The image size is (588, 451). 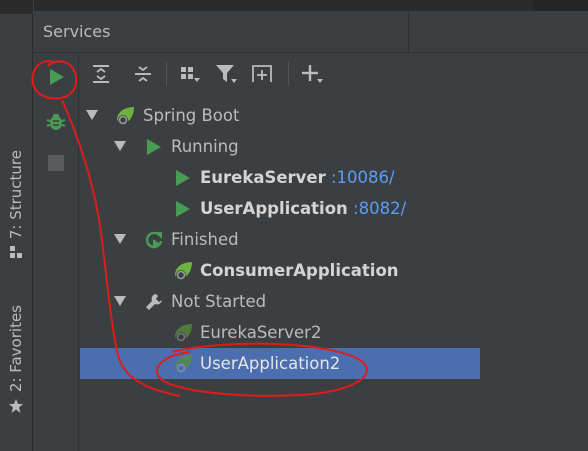 I want to click on panel-top-bar, so click(x=311, y=5).